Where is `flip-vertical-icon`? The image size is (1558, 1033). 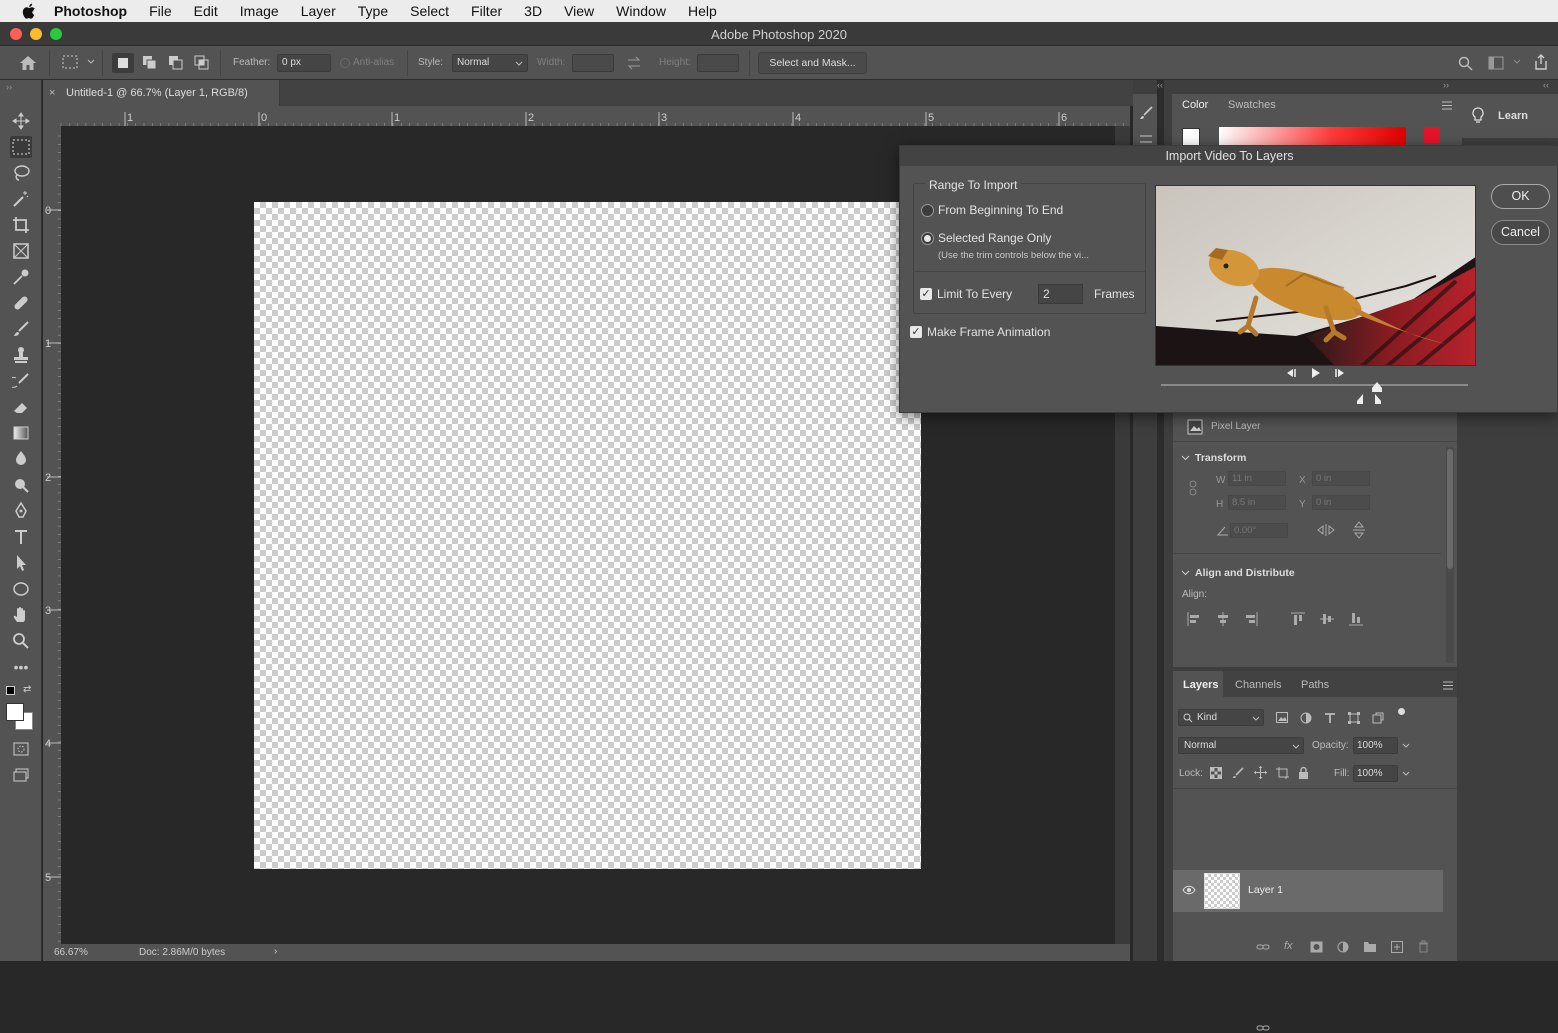
flip-vertical-icon is located at coordinates (1359, 530).